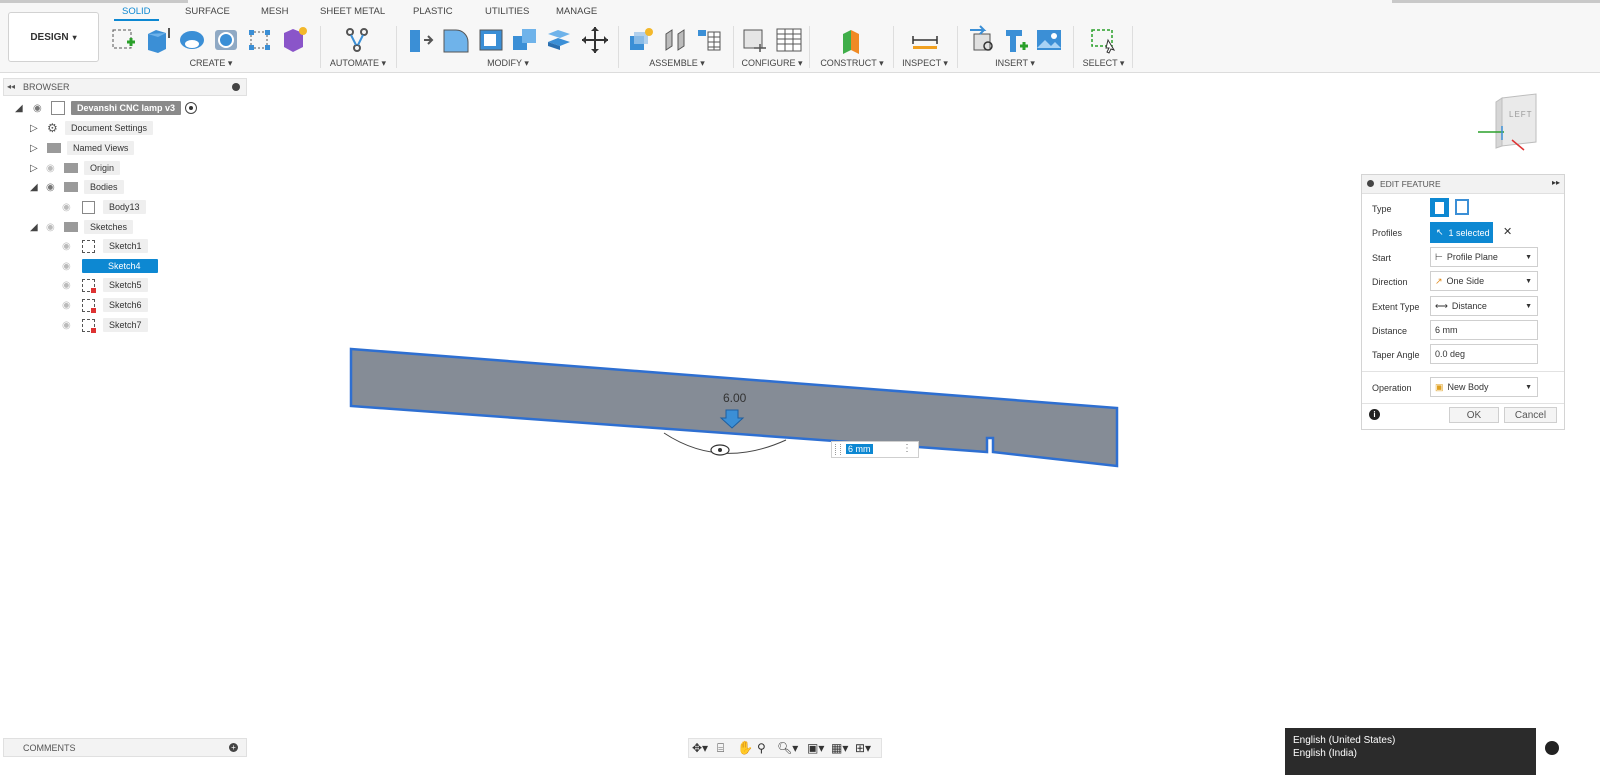  Describe the element at coordinates (700, 748) in the screenshot. I see `orbit-icon: ✥▾` at that location.